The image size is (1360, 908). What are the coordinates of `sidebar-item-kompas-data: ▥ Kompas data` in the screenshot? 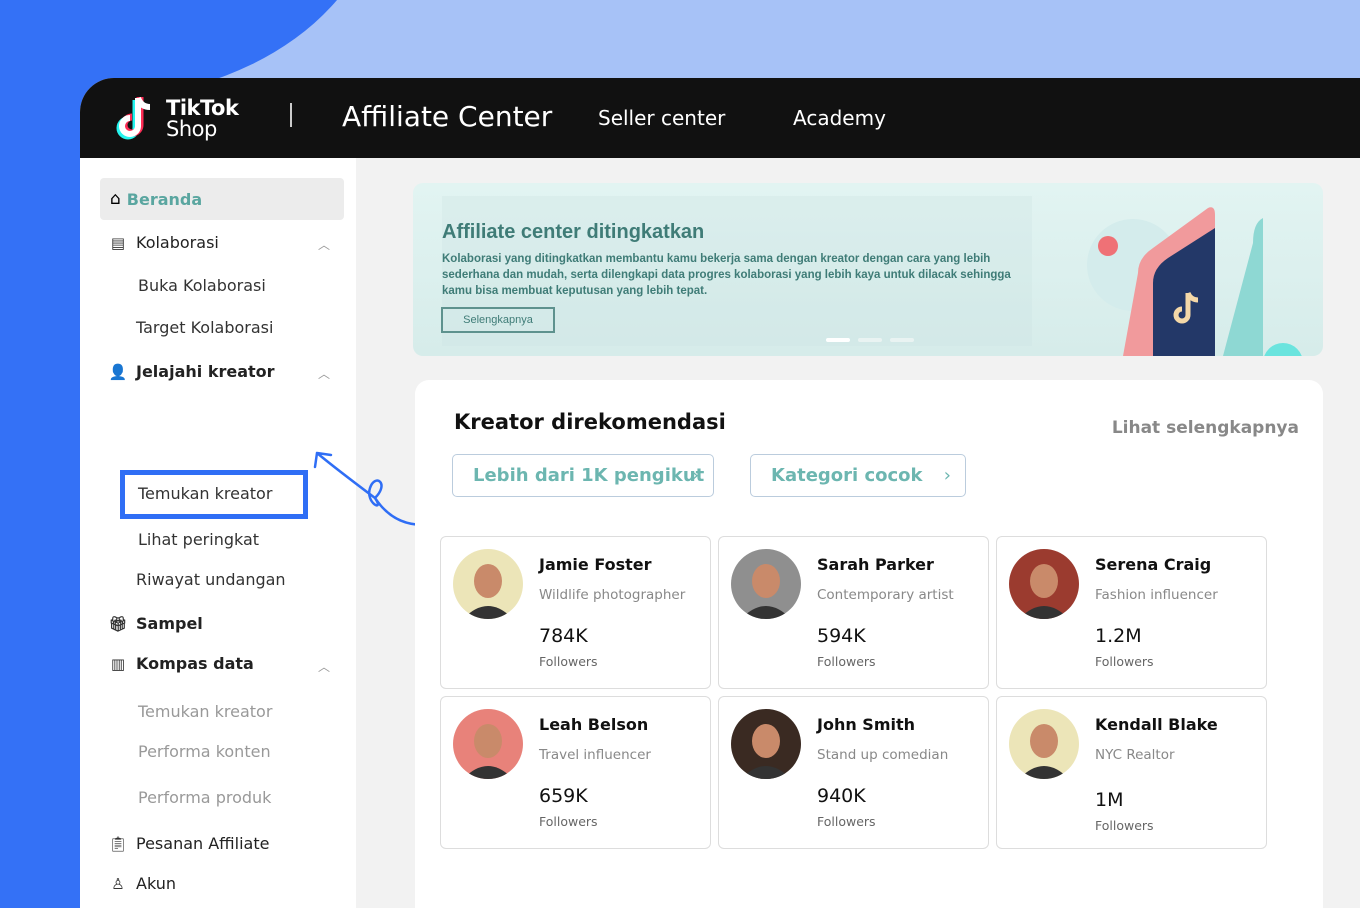 It's located at (177, 663).